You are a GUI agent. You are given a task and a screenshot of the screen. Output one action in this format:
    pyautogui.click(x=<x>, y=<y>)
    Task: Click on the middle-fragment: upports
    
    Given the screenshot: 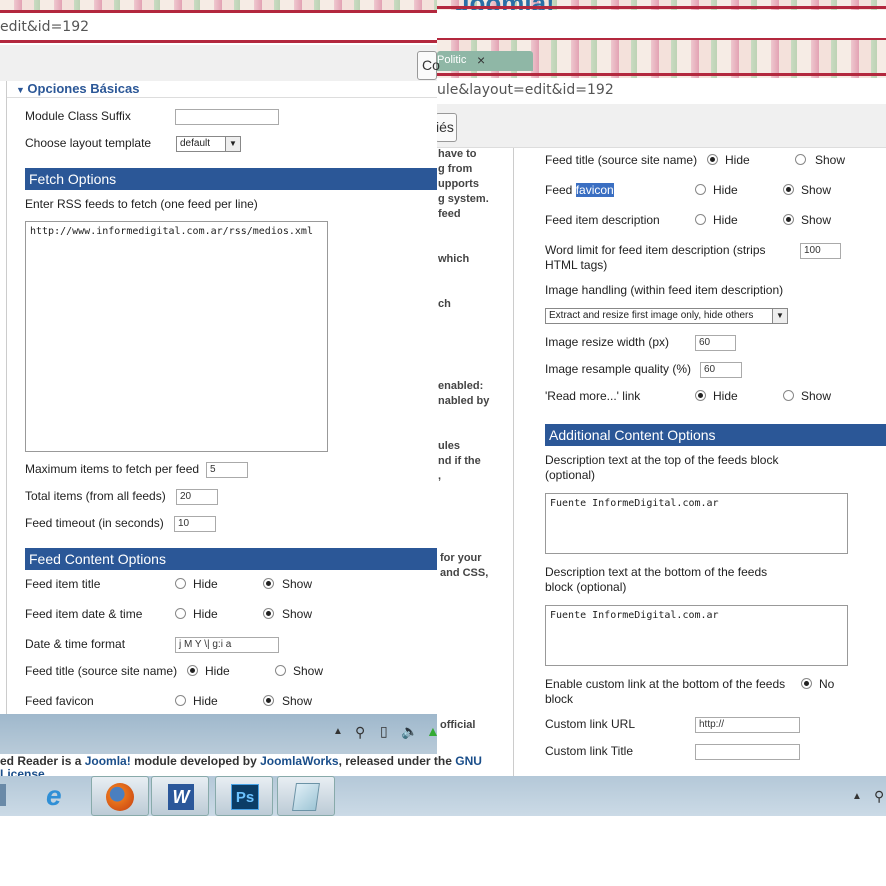 What is the action you would take?
    pyautogui.click(x=458, y=184)
    